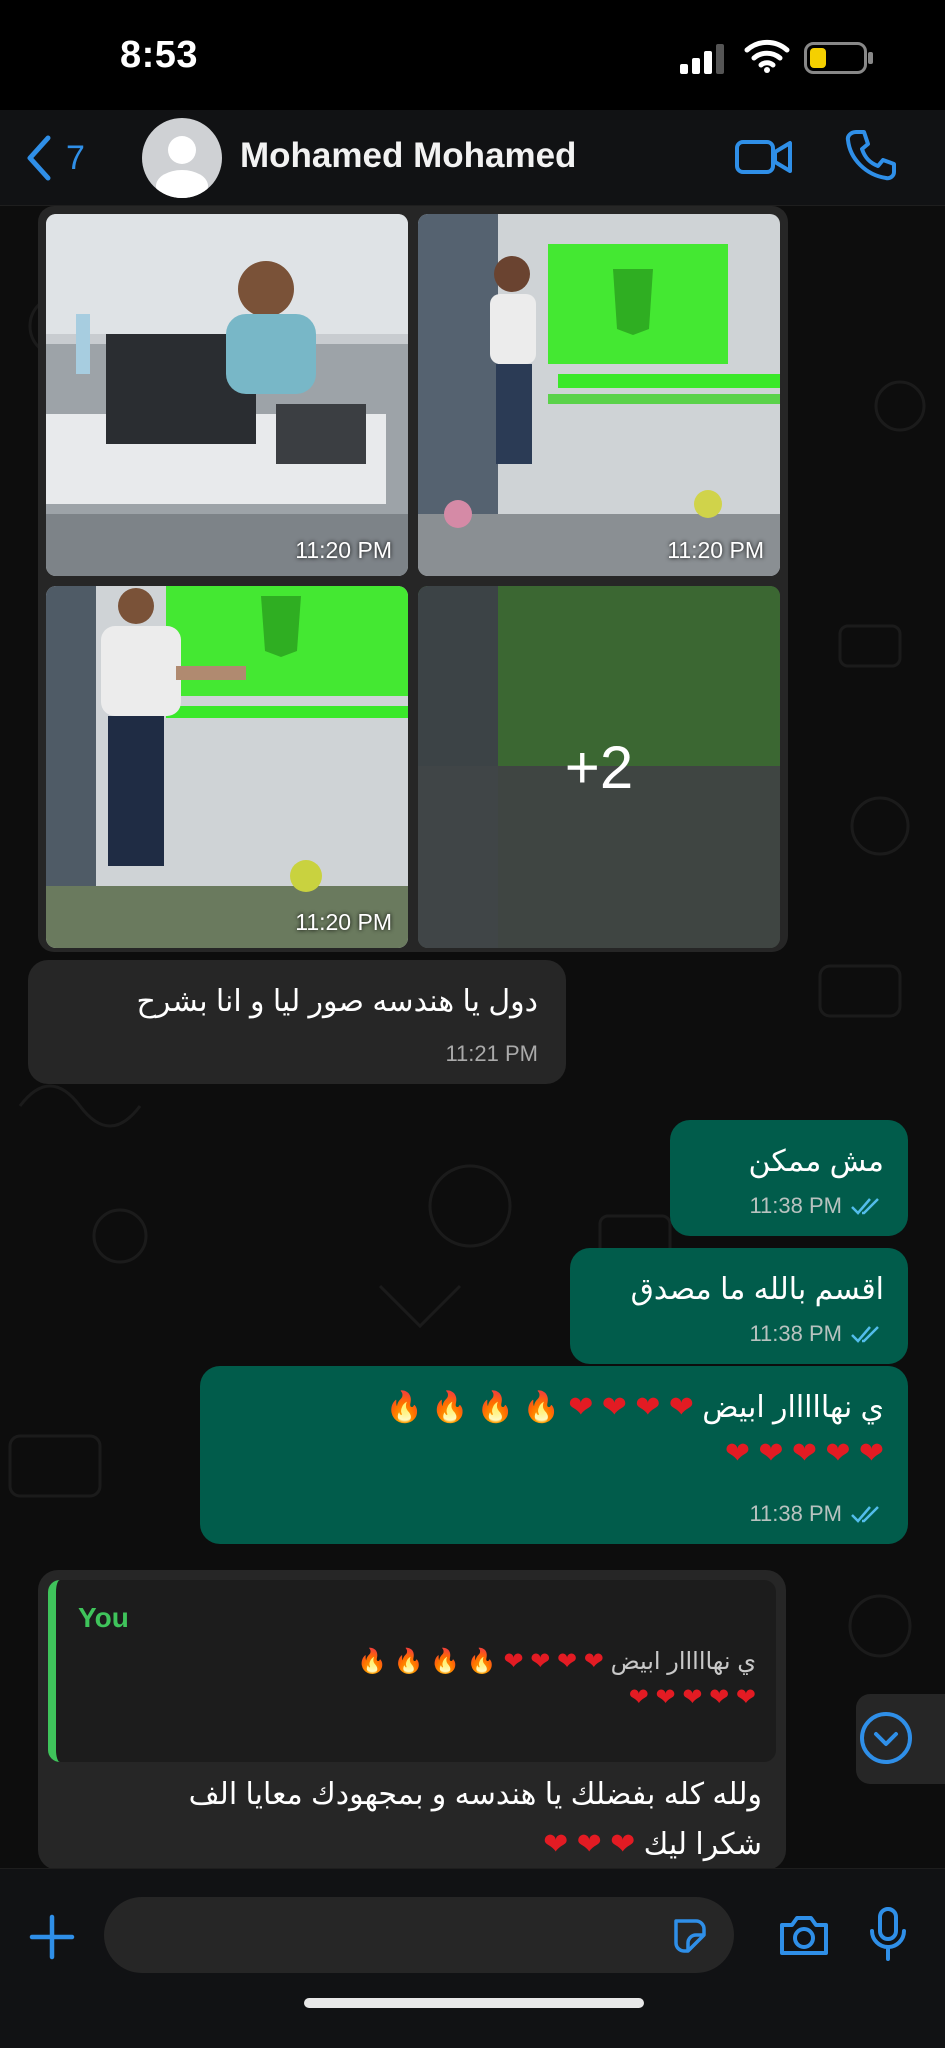  Describe the element at coordinates (634, 1454) in the screenshot. I see `message-line-2: ❤ ❤ ❤ ❤ ❤` at that location.